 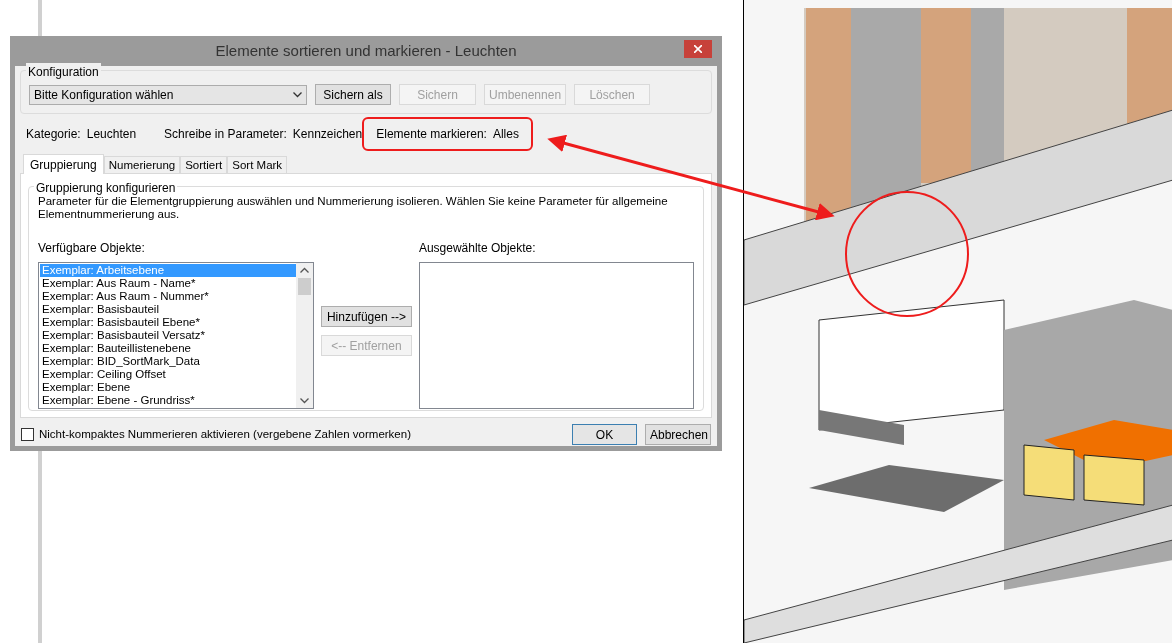 I want to click on list-label: Verfügbare Objekte:, so click(x=92, y=248).